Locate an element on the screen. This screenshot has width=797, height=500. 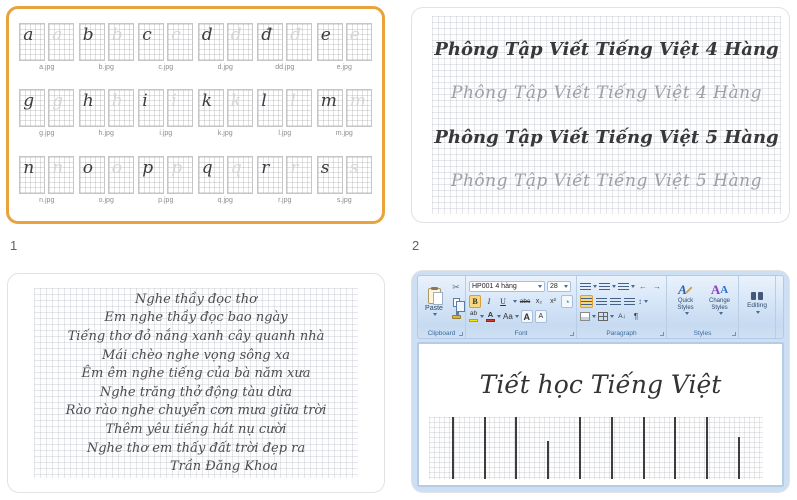
letter-thumbnail: o o o.jpg is located at coordinates (107, 184).